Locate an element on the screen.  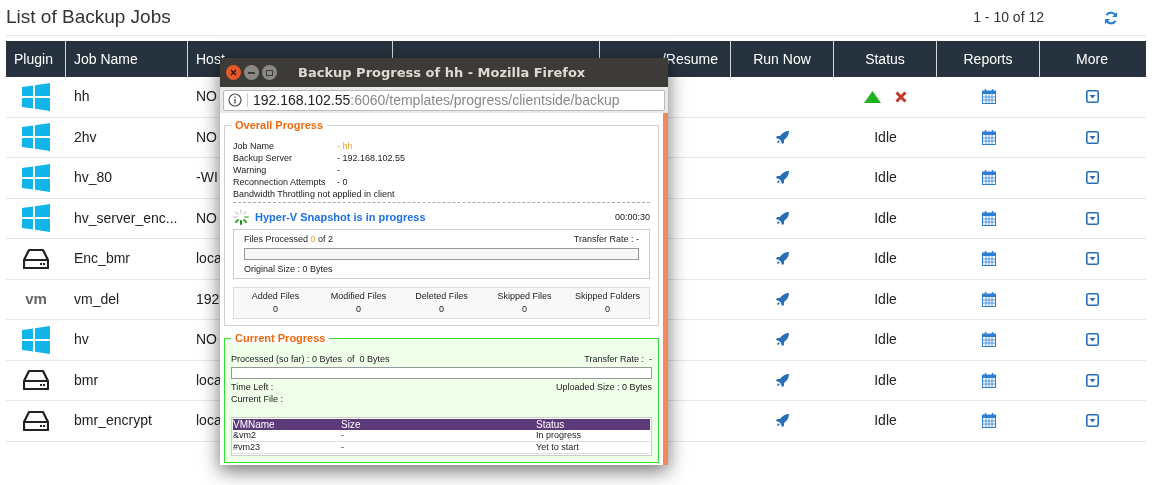
field-value: - 0 is located at coordinates (343, 182).